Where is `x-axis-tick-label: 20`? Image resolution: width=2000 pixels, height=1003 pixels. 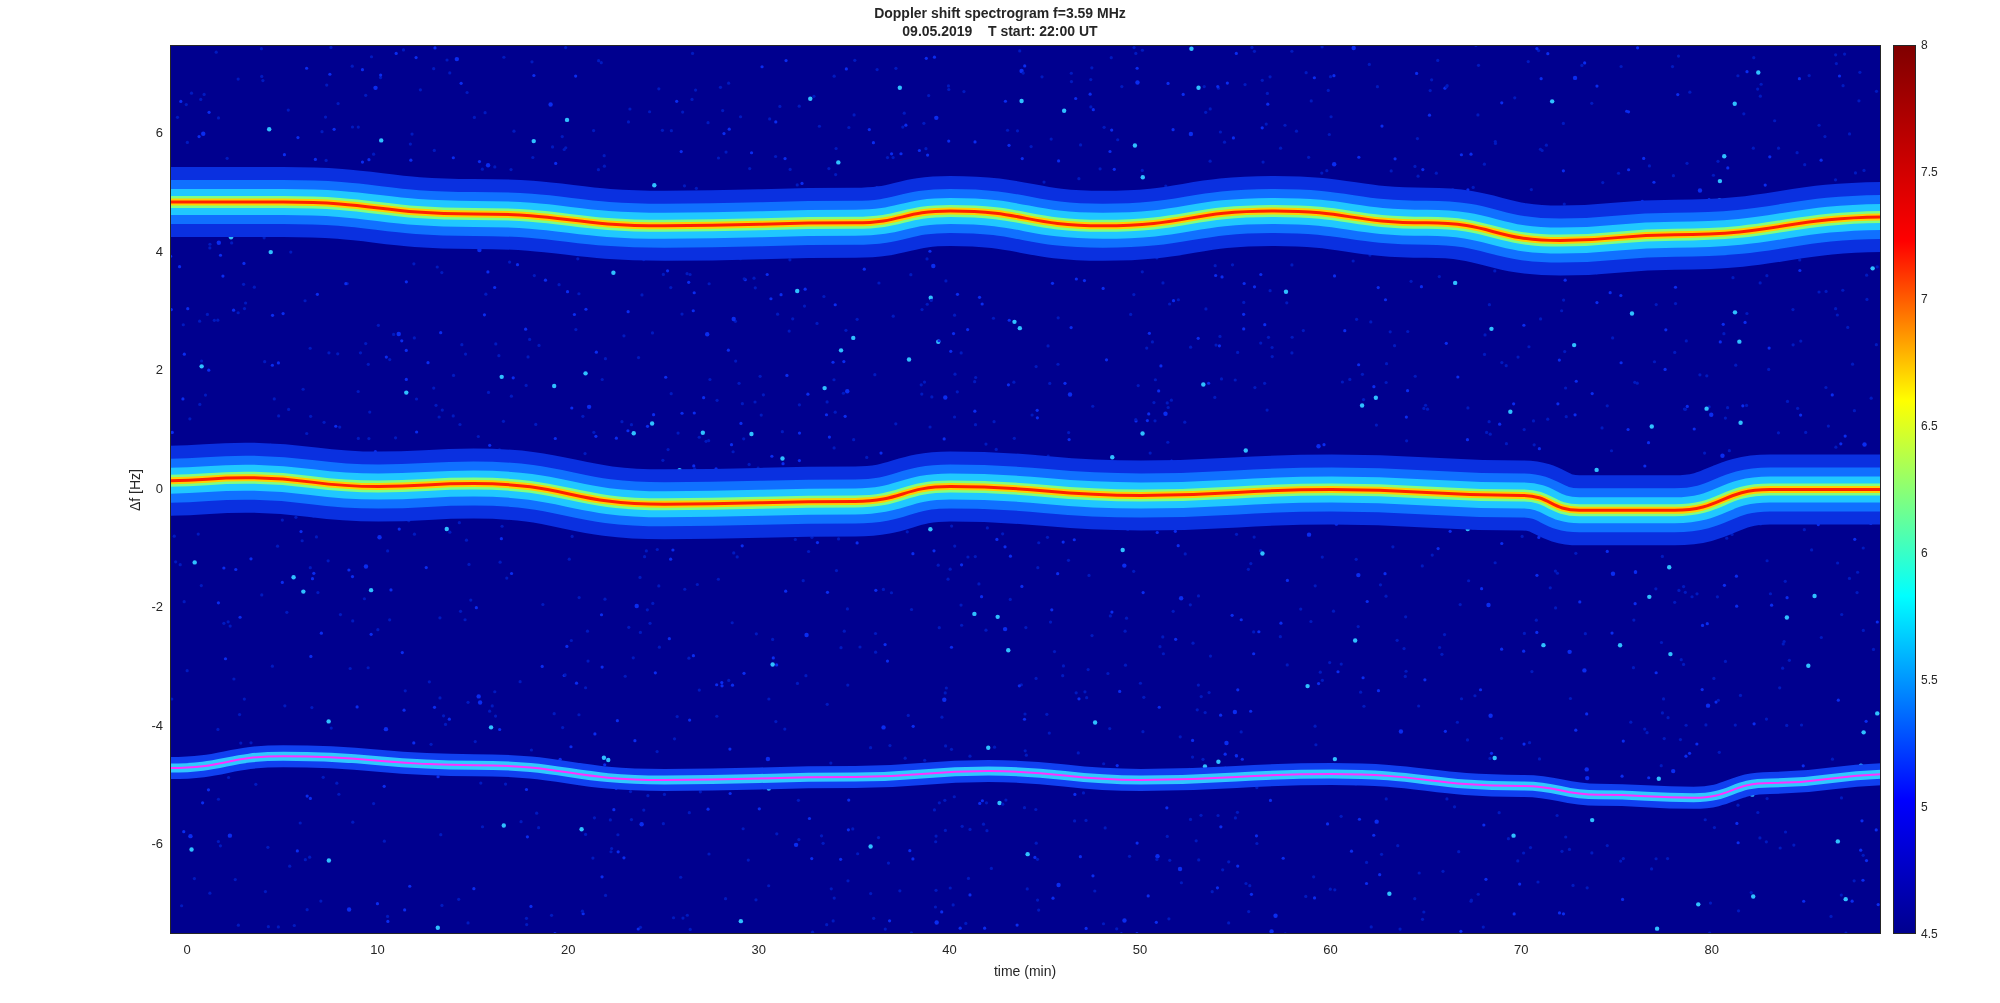
x-axis-tick-label: 20 is located at coordinates (568, 950).